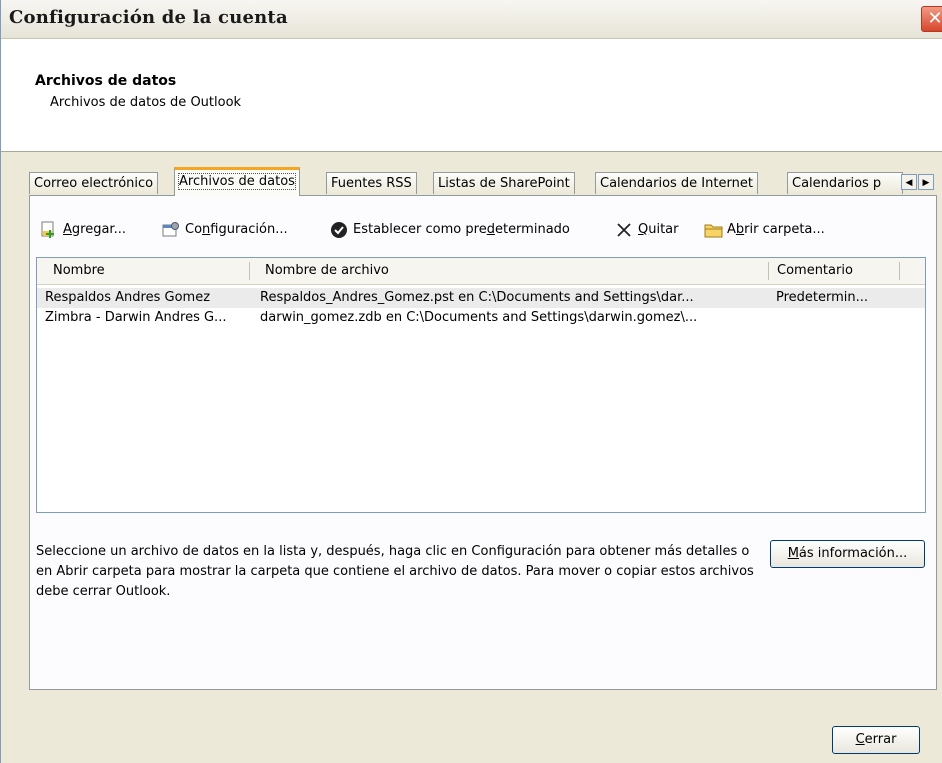 The image size is (942, 763). What do you see at coordinates (731, 229) in the screenshot?
I see `open-folder-label-pre: A` at bounding box center [731, 229].